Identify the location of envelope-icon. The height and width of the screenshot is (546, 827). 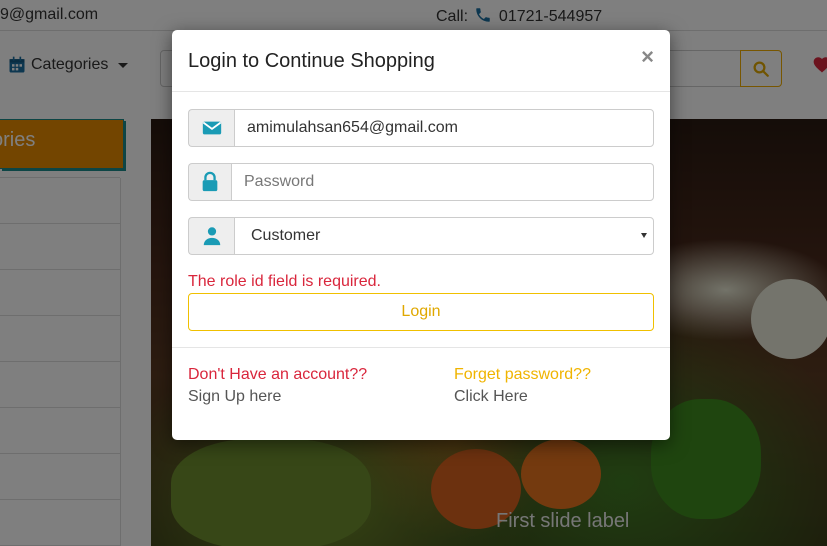
(211, 128).